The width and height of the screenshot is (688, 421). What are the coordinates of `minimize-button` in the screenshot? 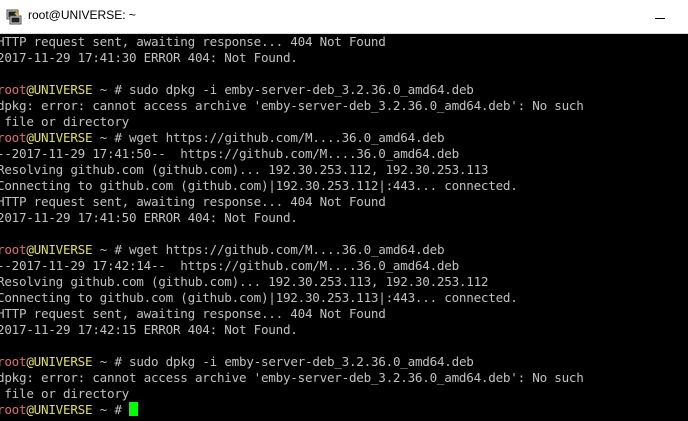 It's located at (660, 17).